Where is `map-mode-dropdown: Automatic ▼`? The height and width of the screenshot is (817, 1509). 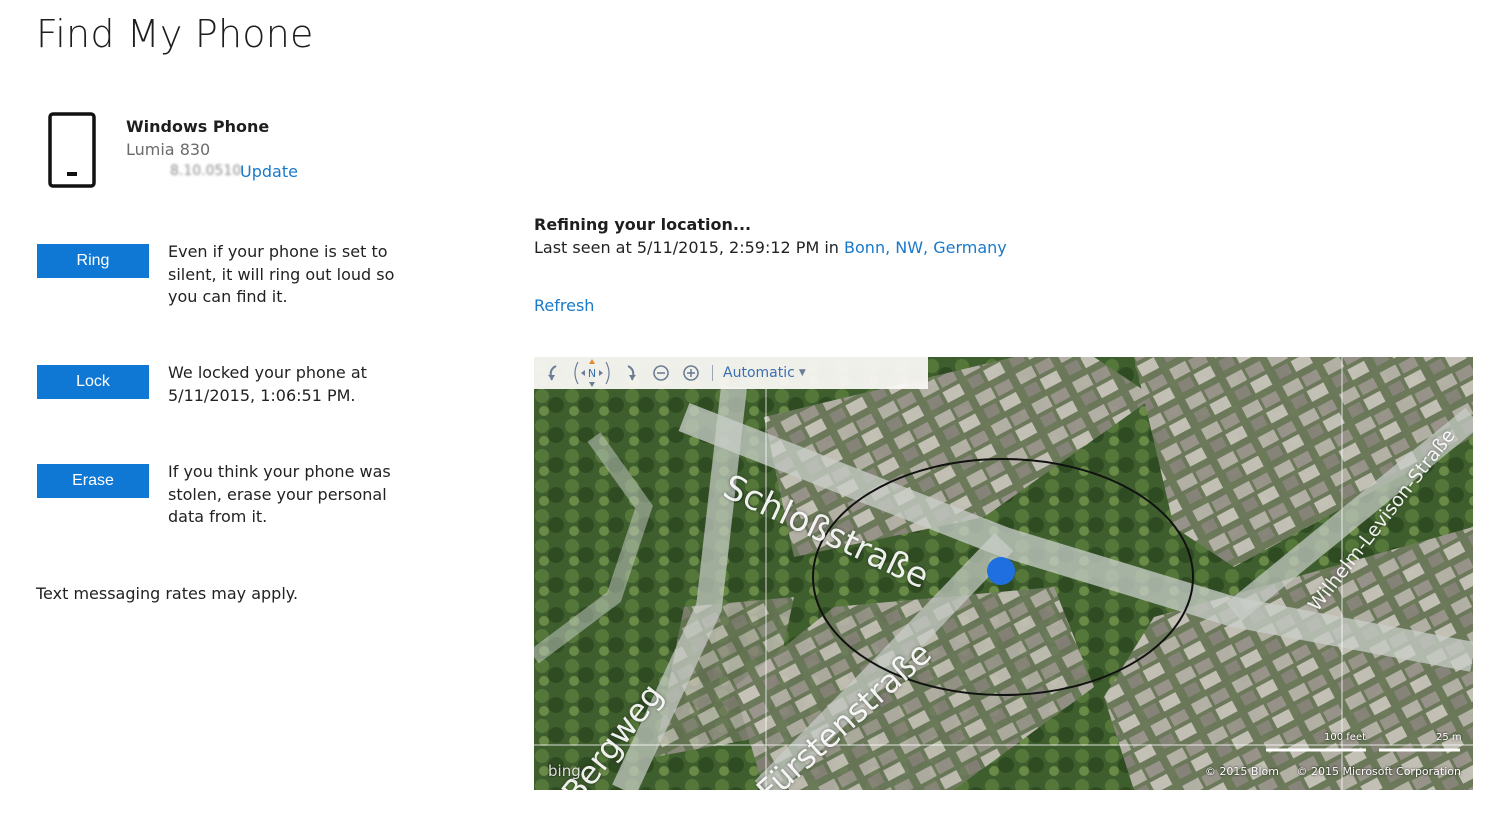 map-mode-dropdown: Automatic ▼ is located at coordinates (764, 373).